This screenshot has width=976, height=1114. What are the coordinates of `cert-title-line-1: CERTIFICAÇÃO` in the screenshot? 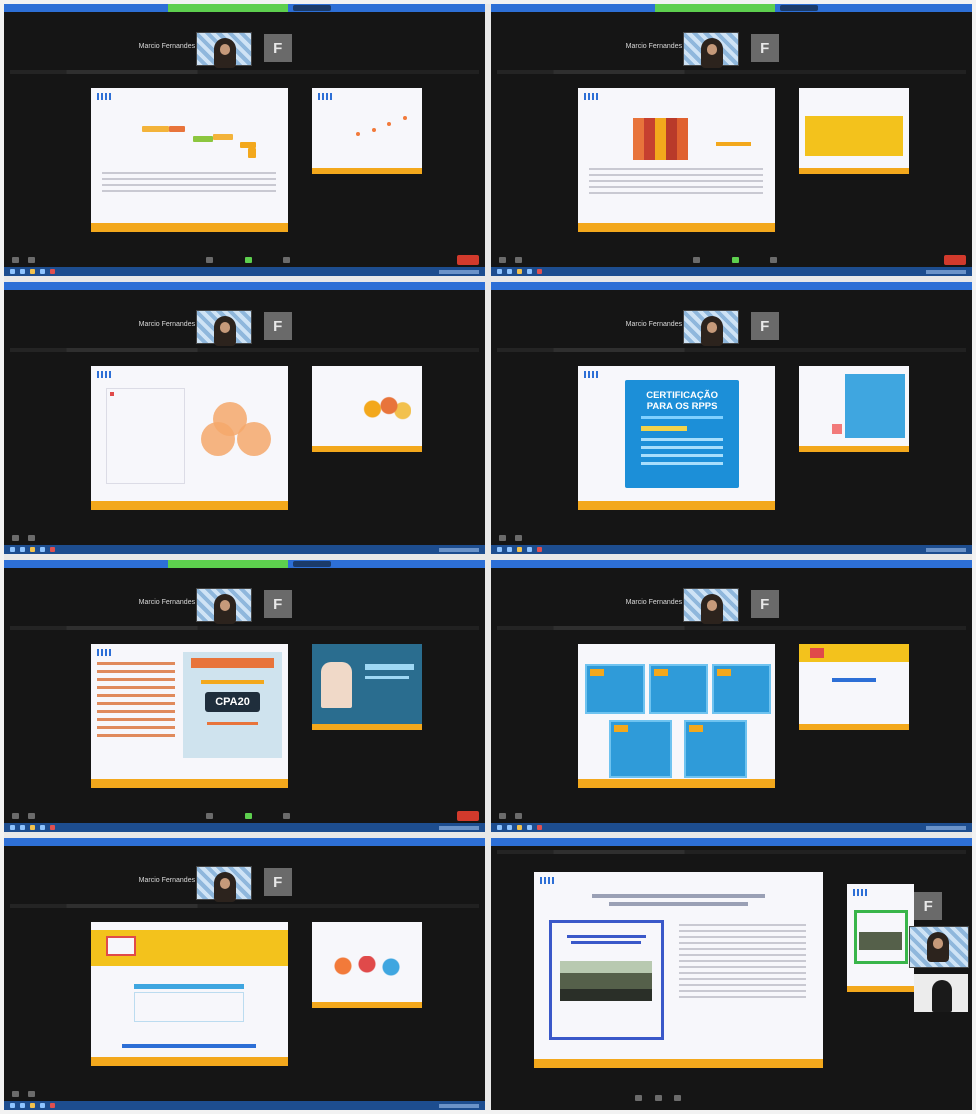 It's located at (682, 395).